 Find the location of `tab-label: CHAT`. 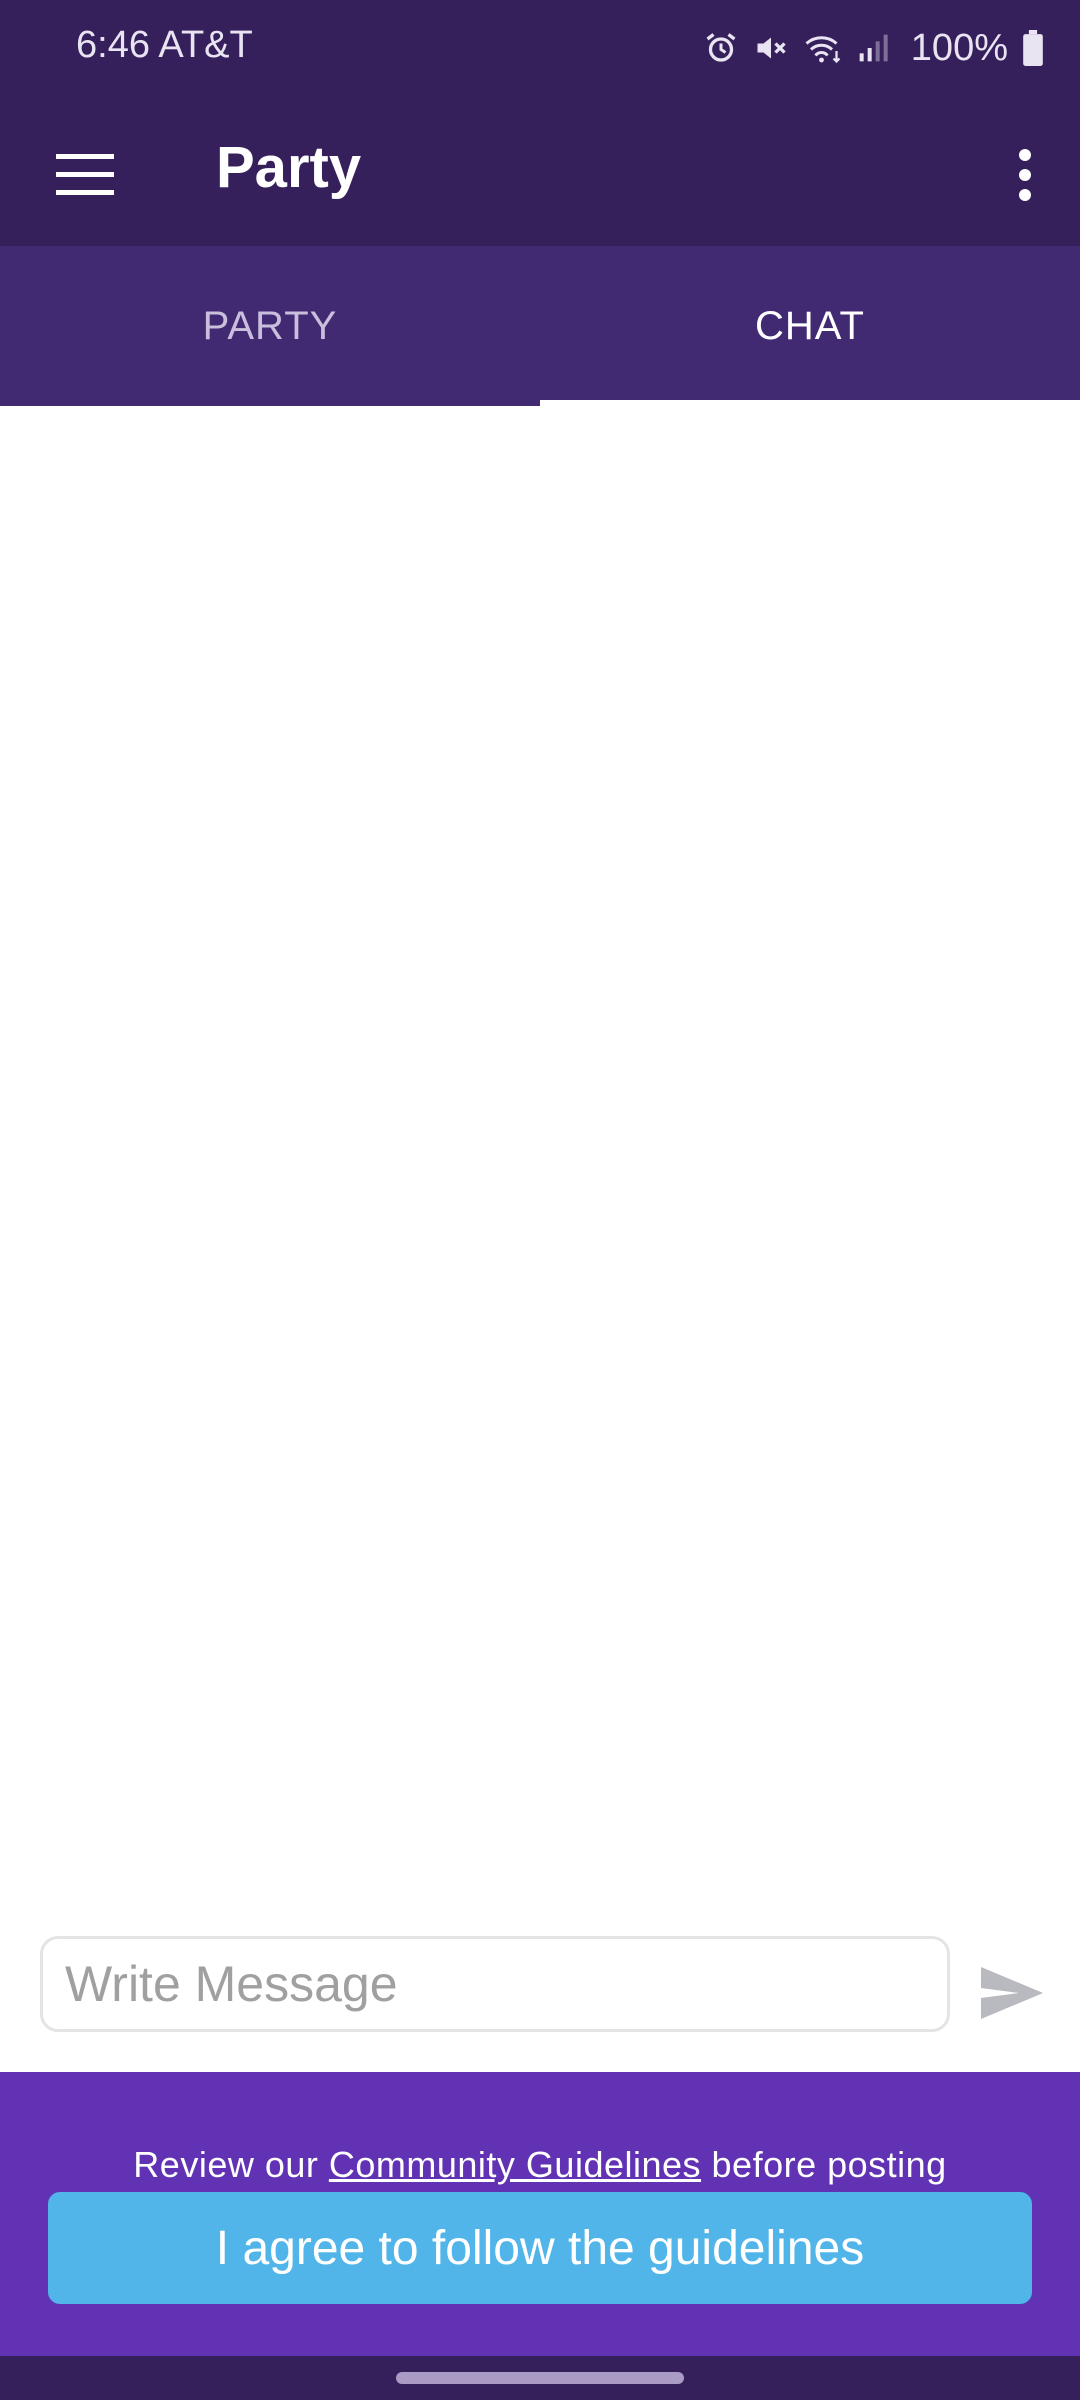

tab-label: CHAT is located at coordinates (810, 325).